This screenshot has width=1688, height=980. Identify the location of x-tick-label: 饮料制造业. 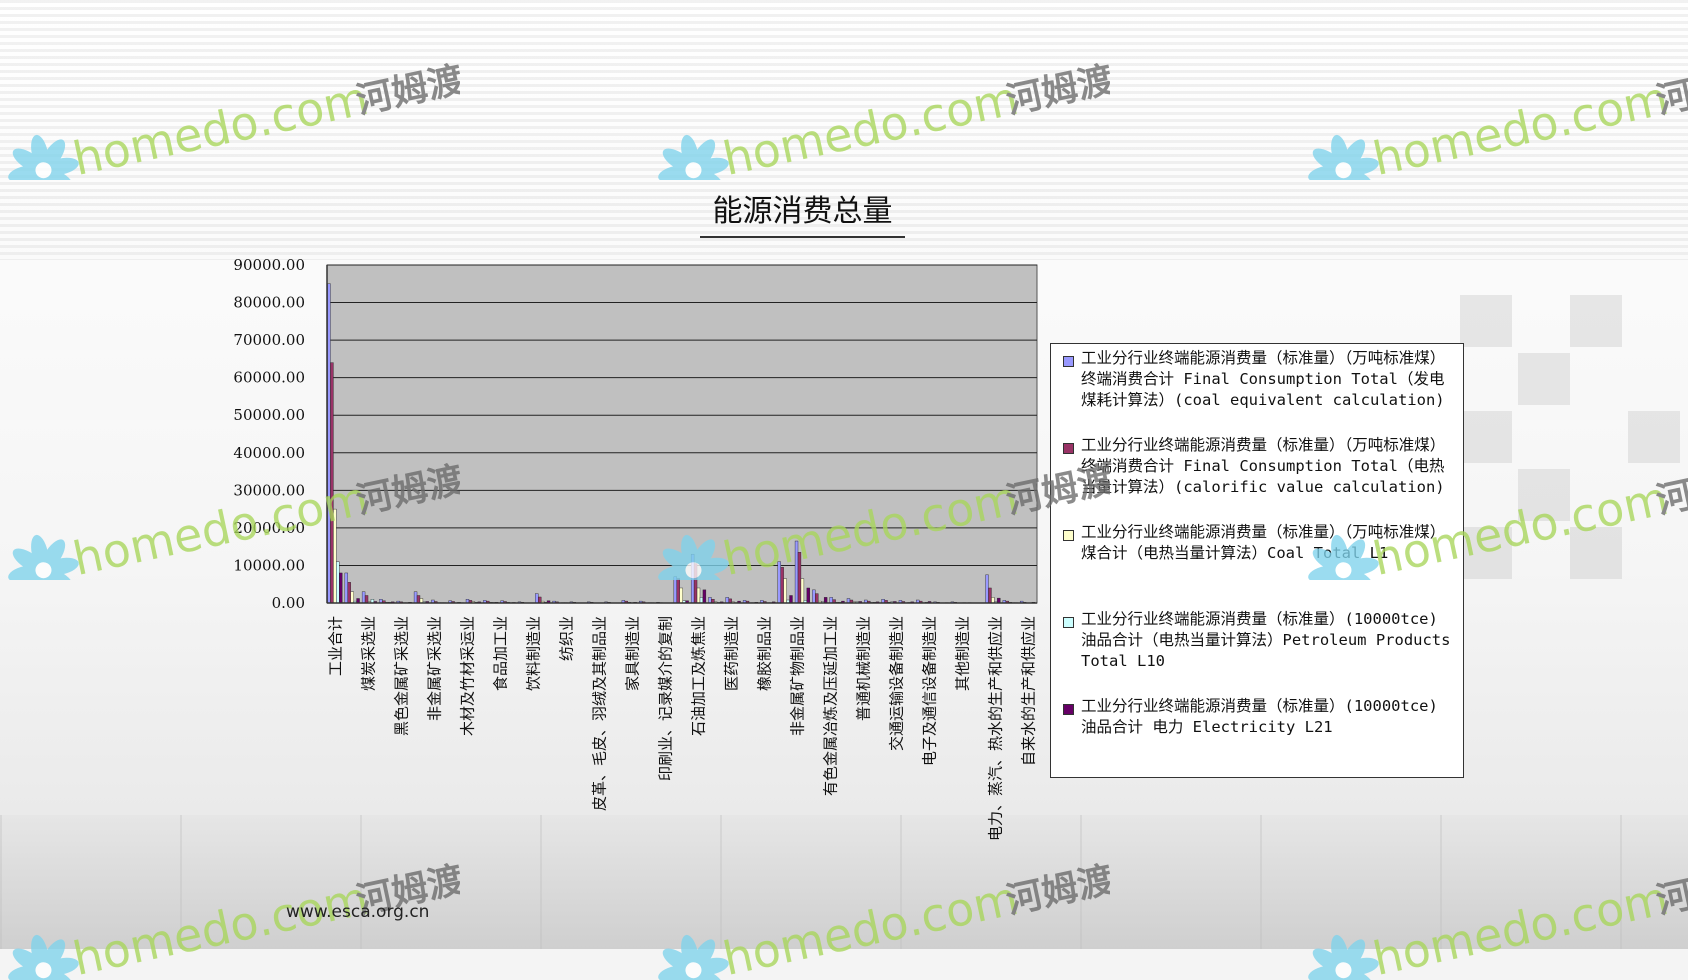
(533, 653).